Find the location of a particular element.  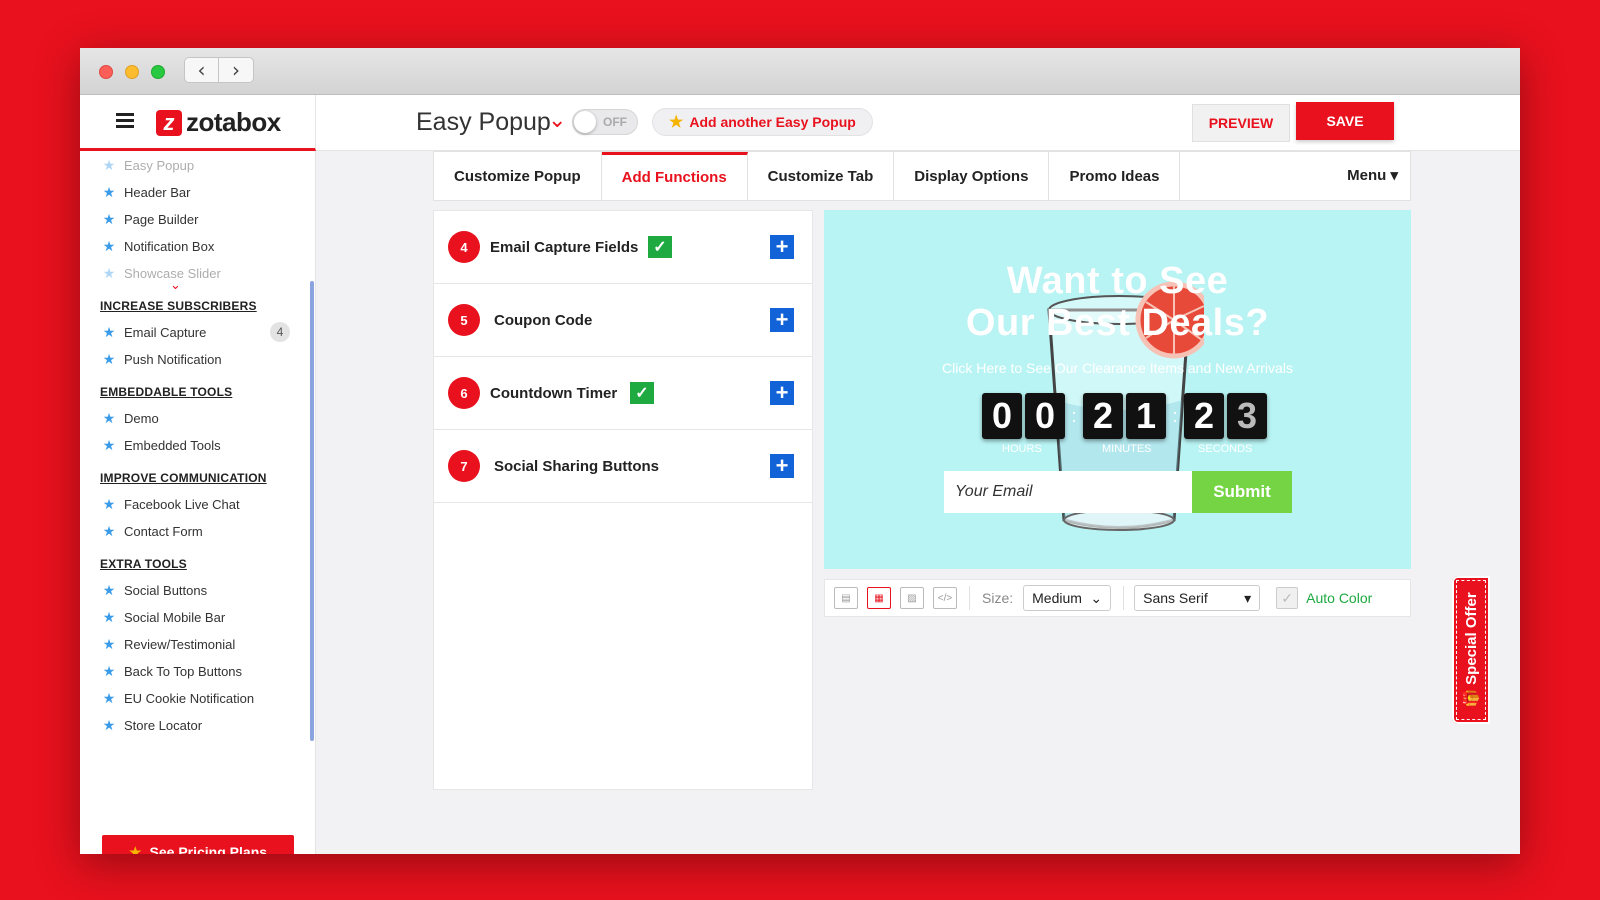

hours-label: HOURS is located at coordinates (1022, 449).